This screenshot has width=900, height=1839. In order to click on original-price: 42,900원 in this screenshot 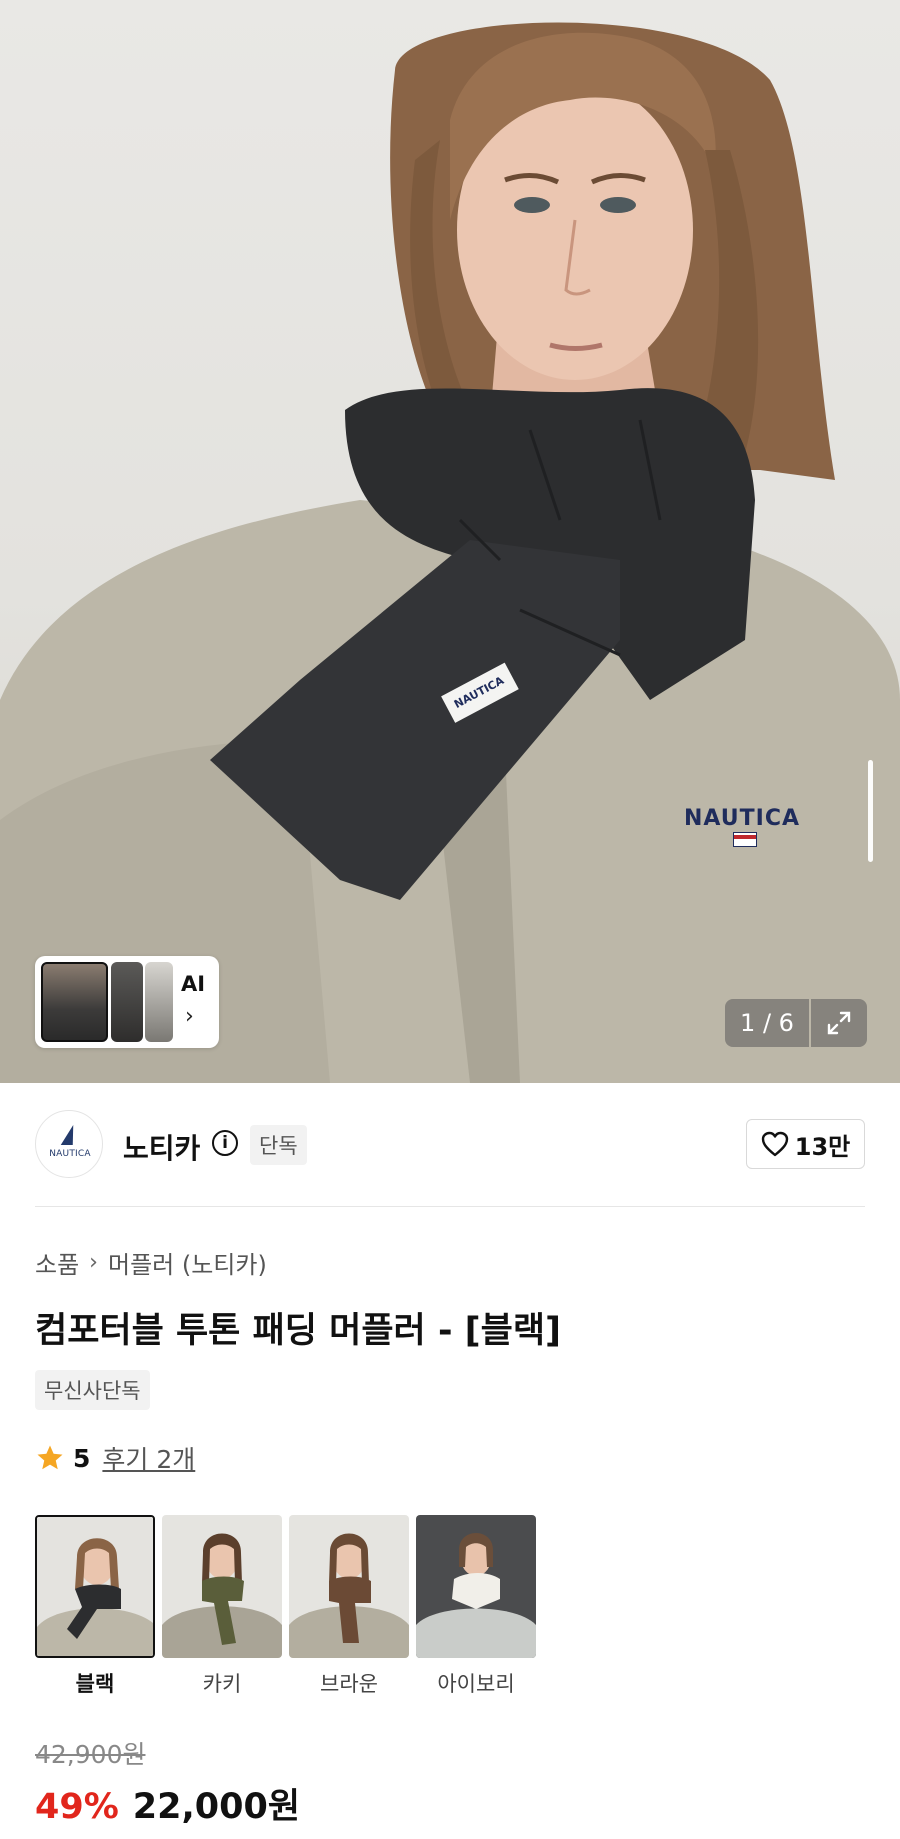, I will do `click(90, 1754)`.